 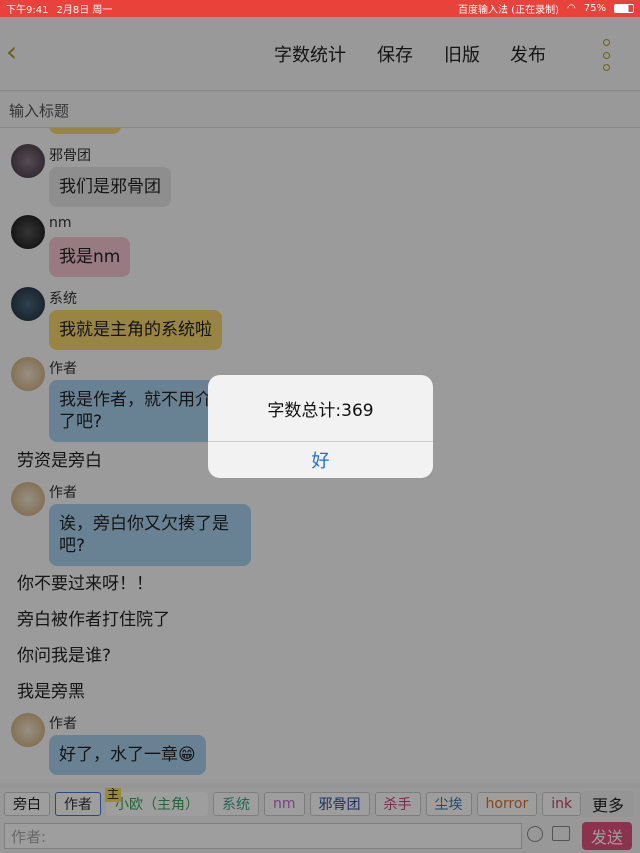 What do you see at coordinates (624, 8) in the screenshot?
I see `battery-icon` at bounding box center [624, 8].